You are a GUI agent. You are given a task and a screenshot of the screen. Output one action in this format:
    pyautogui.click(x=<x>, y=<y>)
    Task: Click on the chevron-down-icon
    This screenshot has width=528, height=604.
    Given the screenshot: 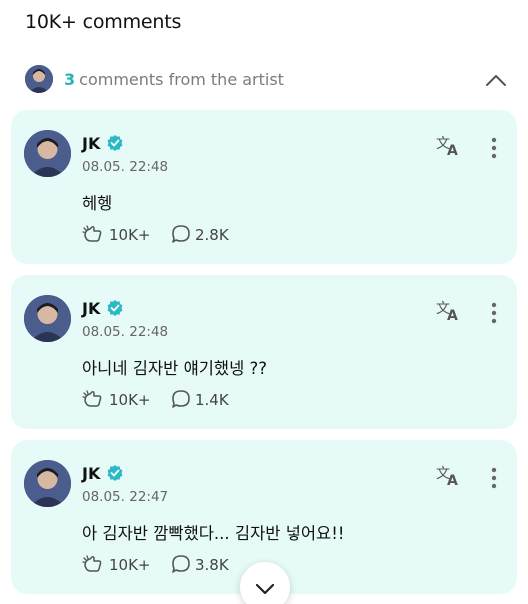 What is the action you would take?
    pyautogui.click(x=265, y=589)
    